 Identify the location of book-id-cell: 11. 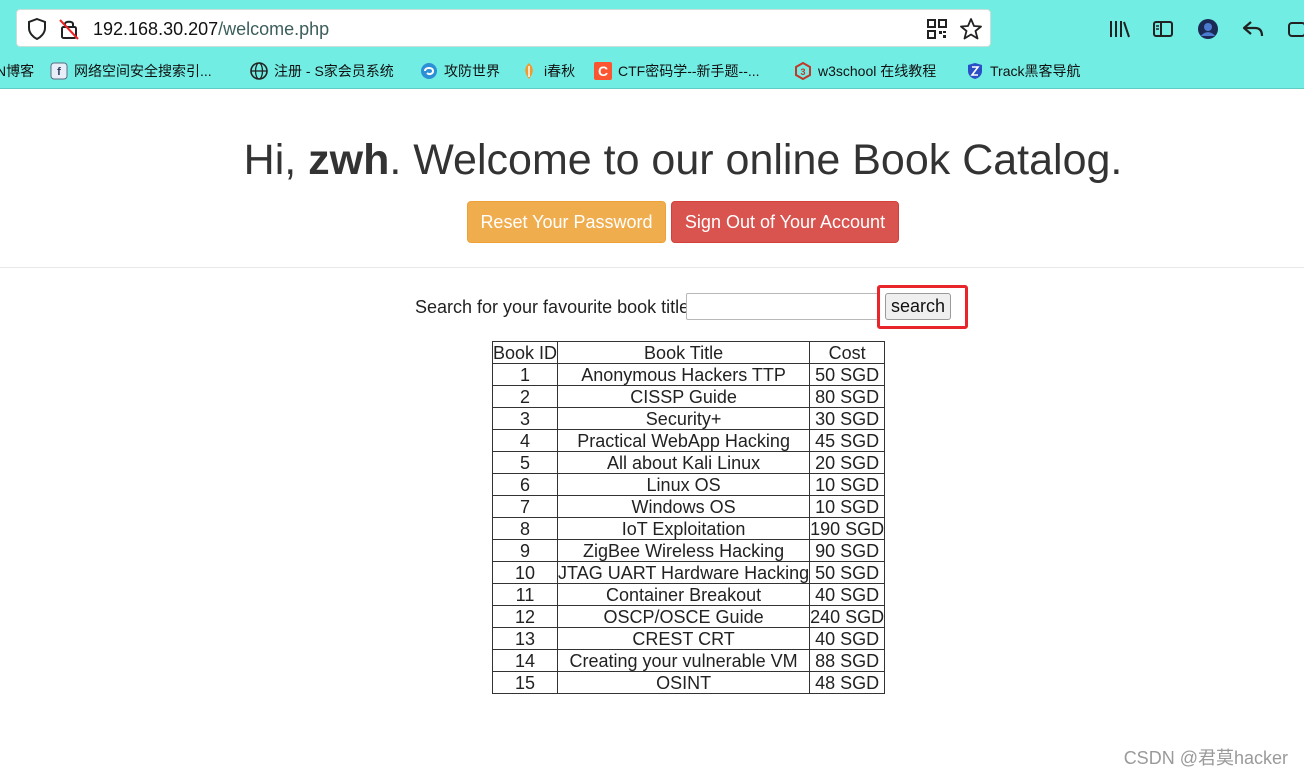
(525, 594).